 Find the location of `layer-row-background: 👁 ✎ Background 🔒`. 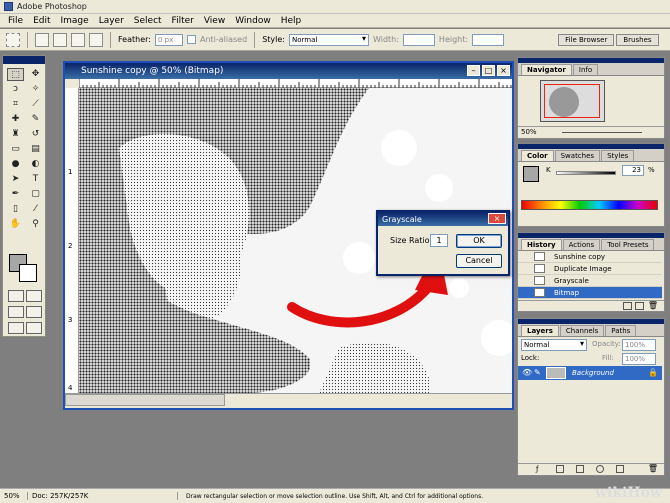

layer-row-background: 👁 ✎ Background 🔒 is located at coordinates (590, 373).